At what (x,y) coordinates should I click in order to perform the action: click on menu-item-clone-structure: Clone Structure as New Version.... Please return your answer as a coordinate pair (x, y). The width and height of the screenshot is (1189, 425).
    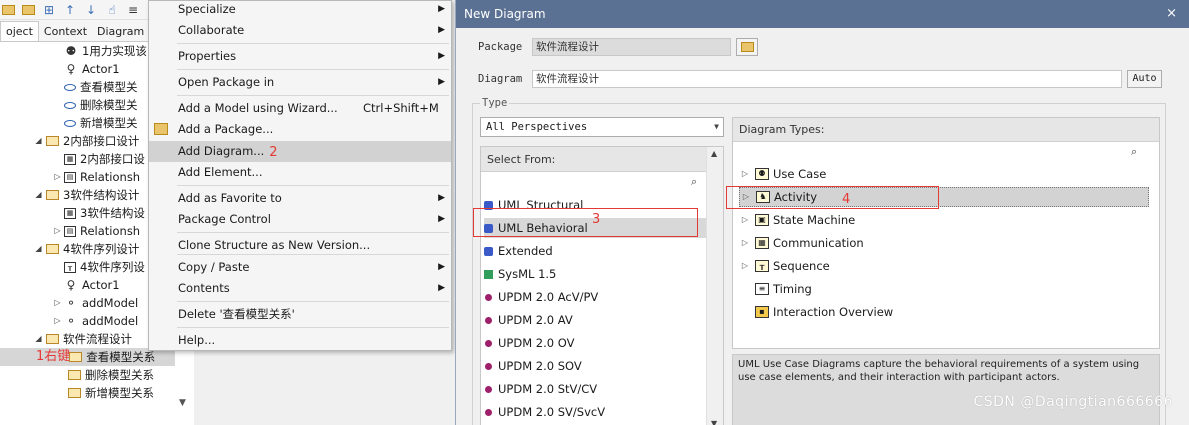
    Looking at the image, I should click on (300, 245).